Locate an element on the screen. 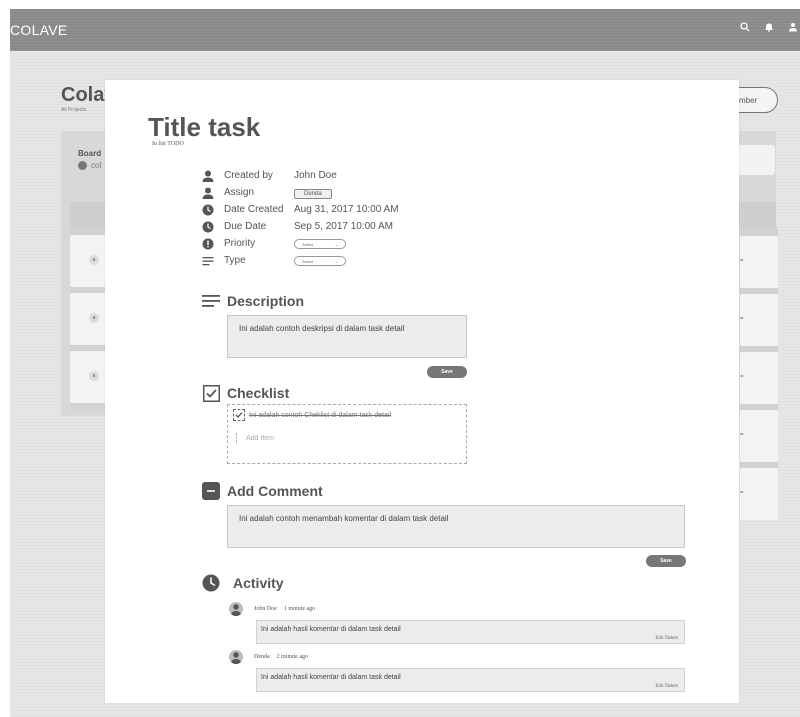 The height and width of the screenshot is (717, 800). description-icon is located at coordinates (211, 301).